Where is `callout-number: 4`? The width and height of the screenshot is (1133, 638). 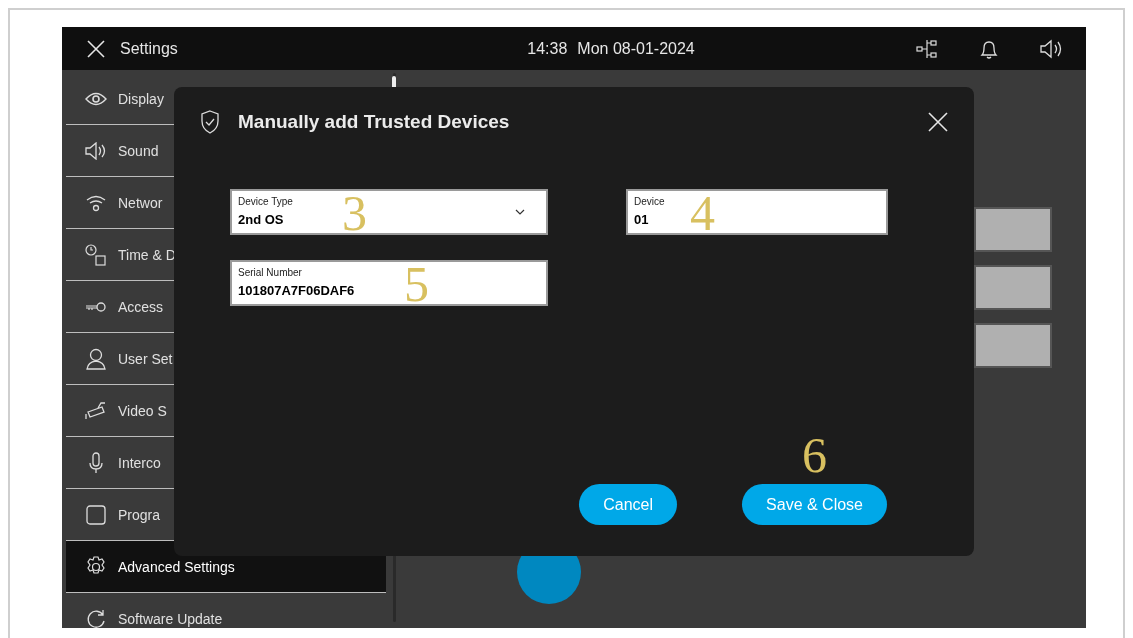
callout-number: 4 is located at coordinates (702, 213).